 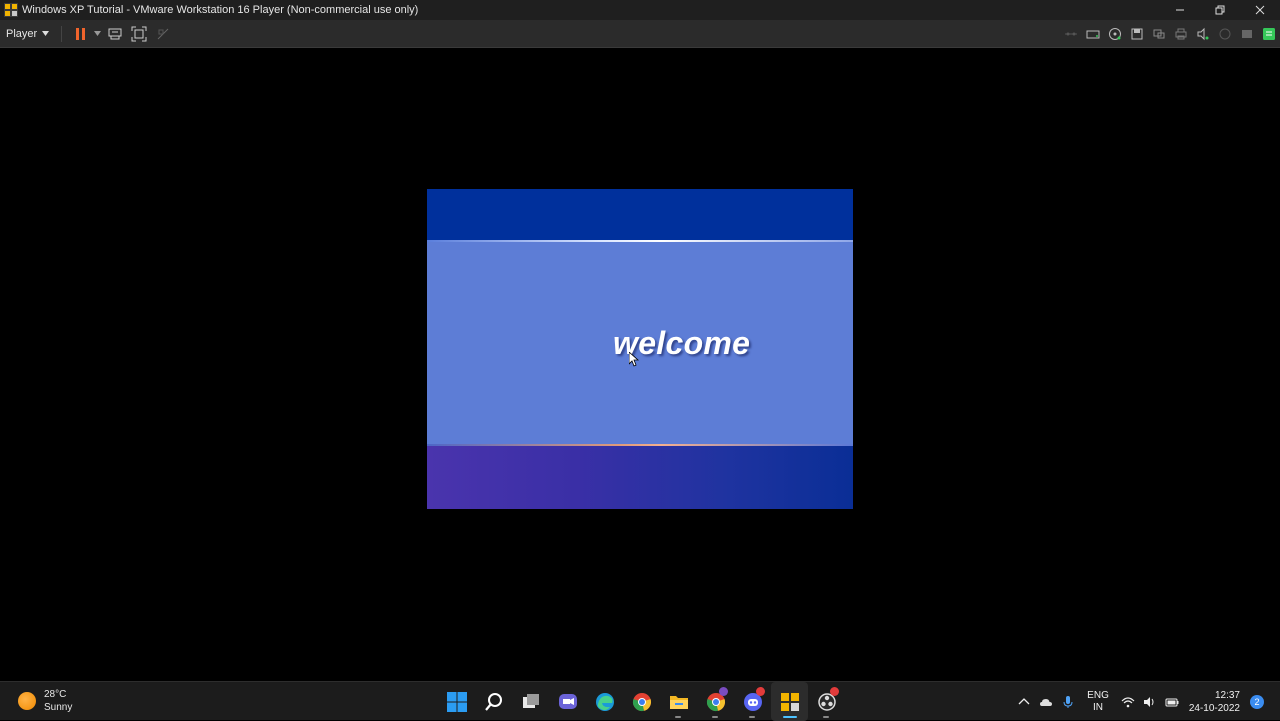 I want to click on player-toolbar: Player, so click(x=640, y=34).